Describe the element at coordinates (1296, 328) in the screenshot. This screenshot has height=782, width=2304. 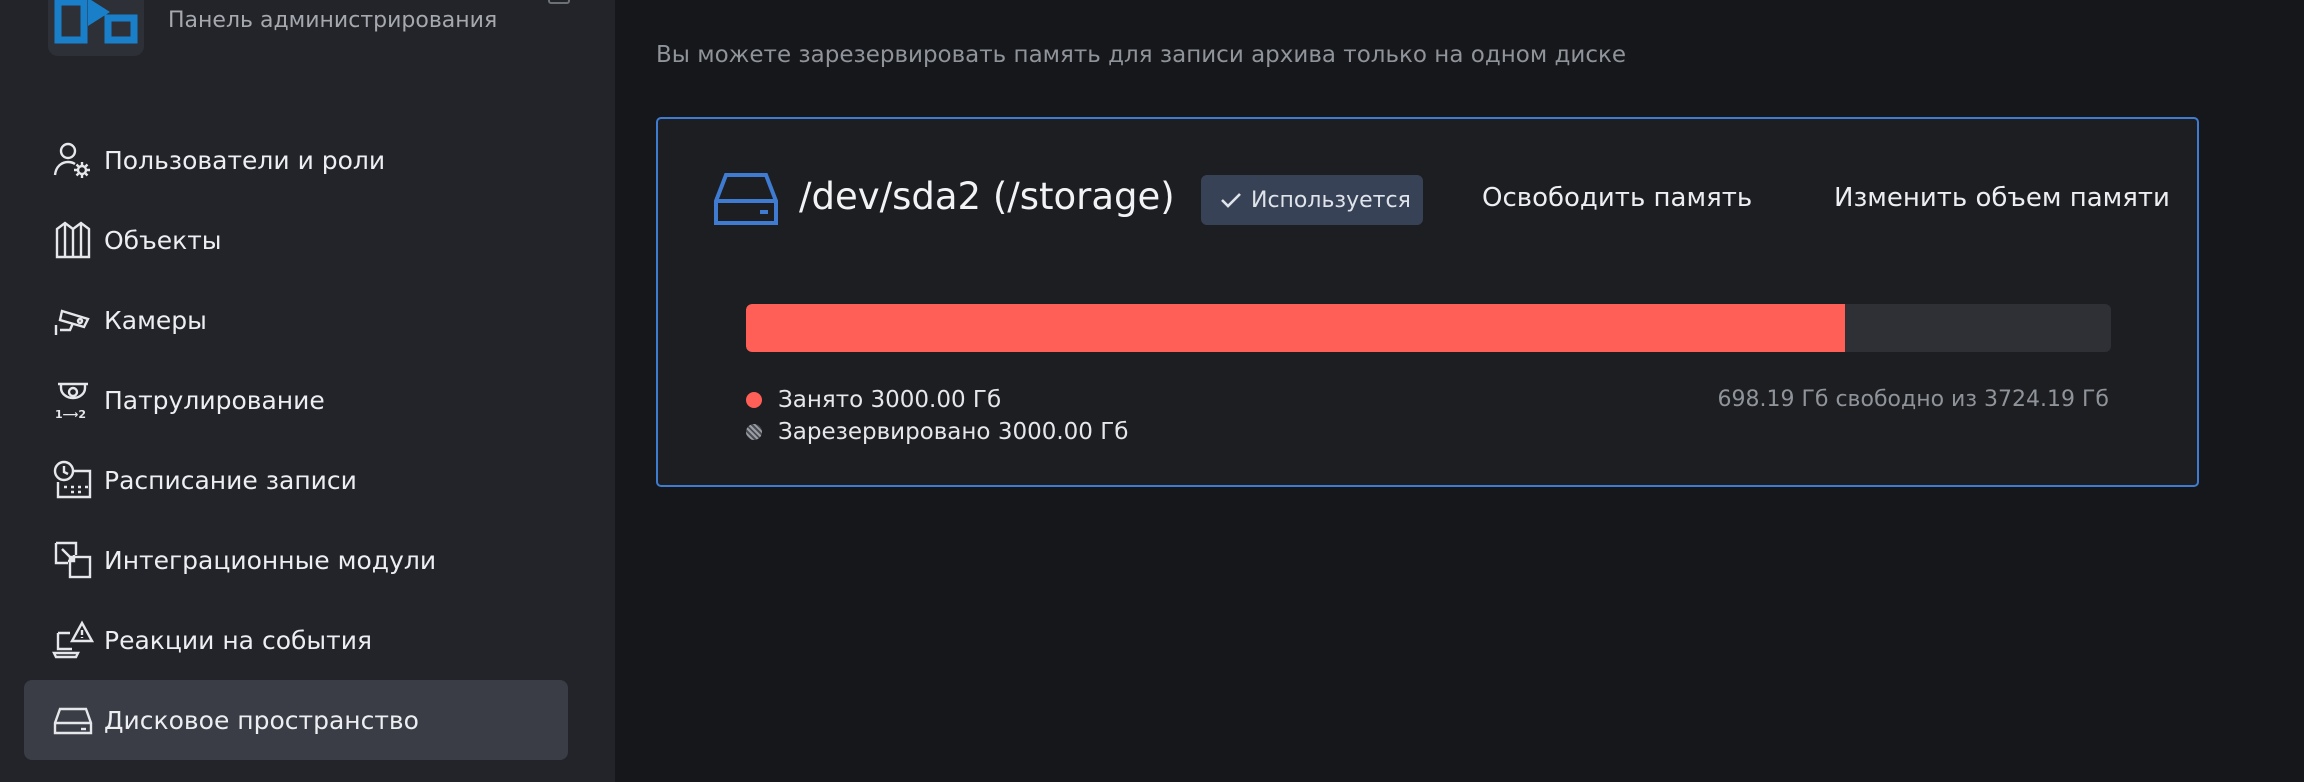
I see `disk-usage-fill` at that location.